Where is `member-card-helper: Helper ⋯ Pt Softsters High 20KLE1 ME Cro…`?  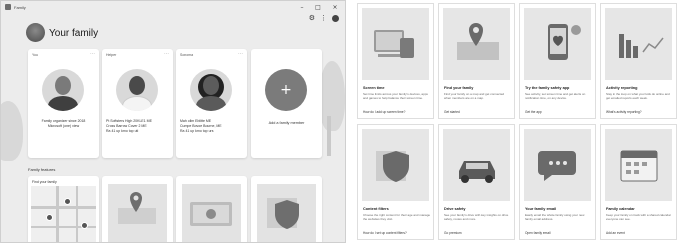 member-card-helper: Helper ⋯ Pt Softsters High 20KLE1 ME Cro… is located at coordinates (137, 103).